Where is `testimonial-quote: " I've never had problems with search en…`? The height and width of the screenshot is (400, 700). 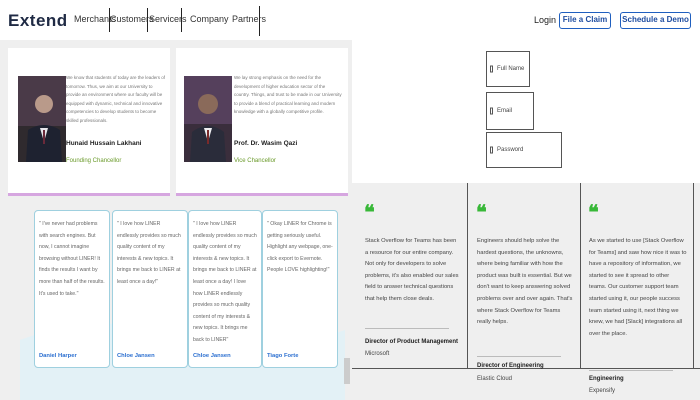 testimonial-quote: " I've never had problems with search en… is located at coordinates (72, 259).